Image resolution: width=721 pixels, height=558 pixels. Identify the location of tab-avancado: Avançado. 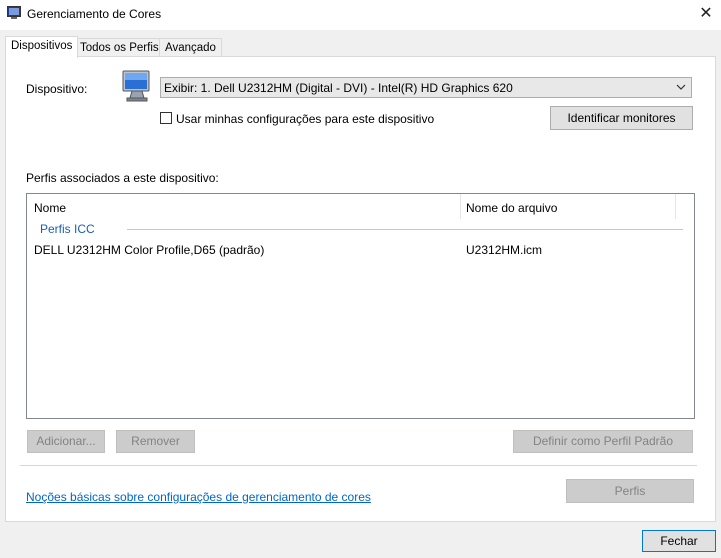
(190, 47).